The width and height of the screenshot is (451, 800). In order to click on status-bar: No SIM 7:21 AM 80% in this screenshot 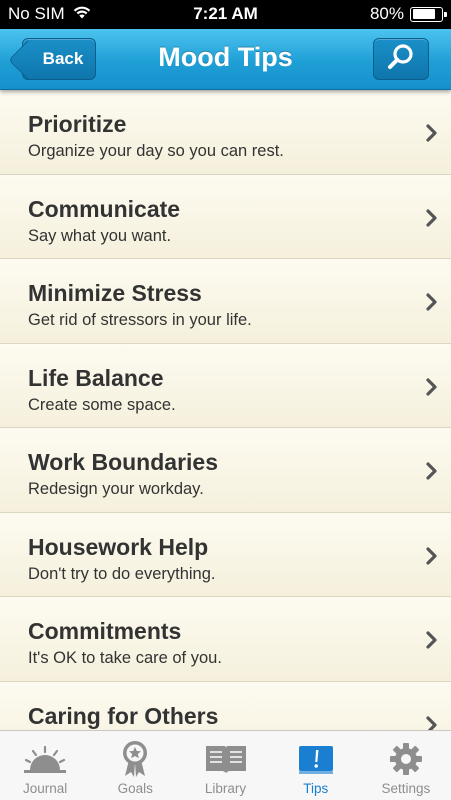, I will do `click(225, 14)`.